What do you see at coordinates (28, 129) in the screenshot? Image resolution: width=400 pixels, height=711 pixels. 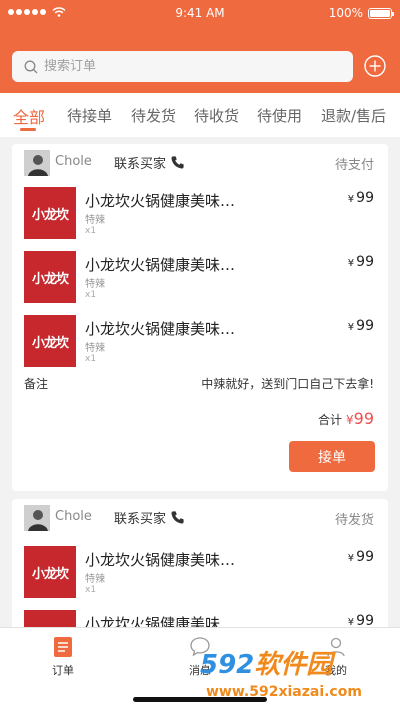 I see `active-tab-indicator` at bounding box center [28, 129].